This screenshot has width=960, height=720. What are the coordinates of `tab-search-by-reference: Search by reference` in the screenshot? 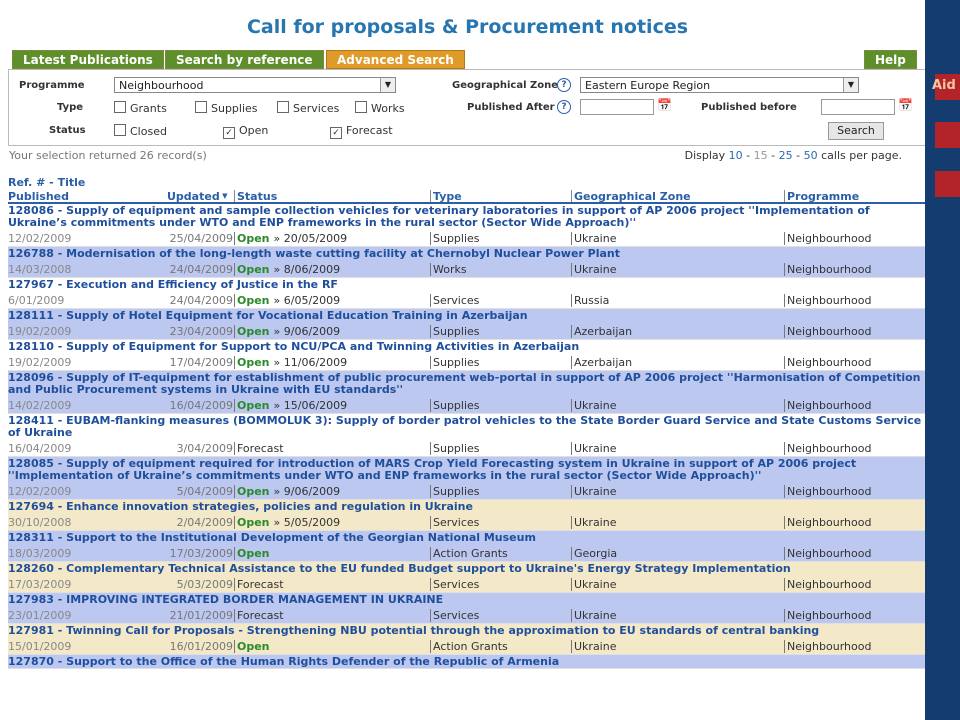 It's located at (244, 59).